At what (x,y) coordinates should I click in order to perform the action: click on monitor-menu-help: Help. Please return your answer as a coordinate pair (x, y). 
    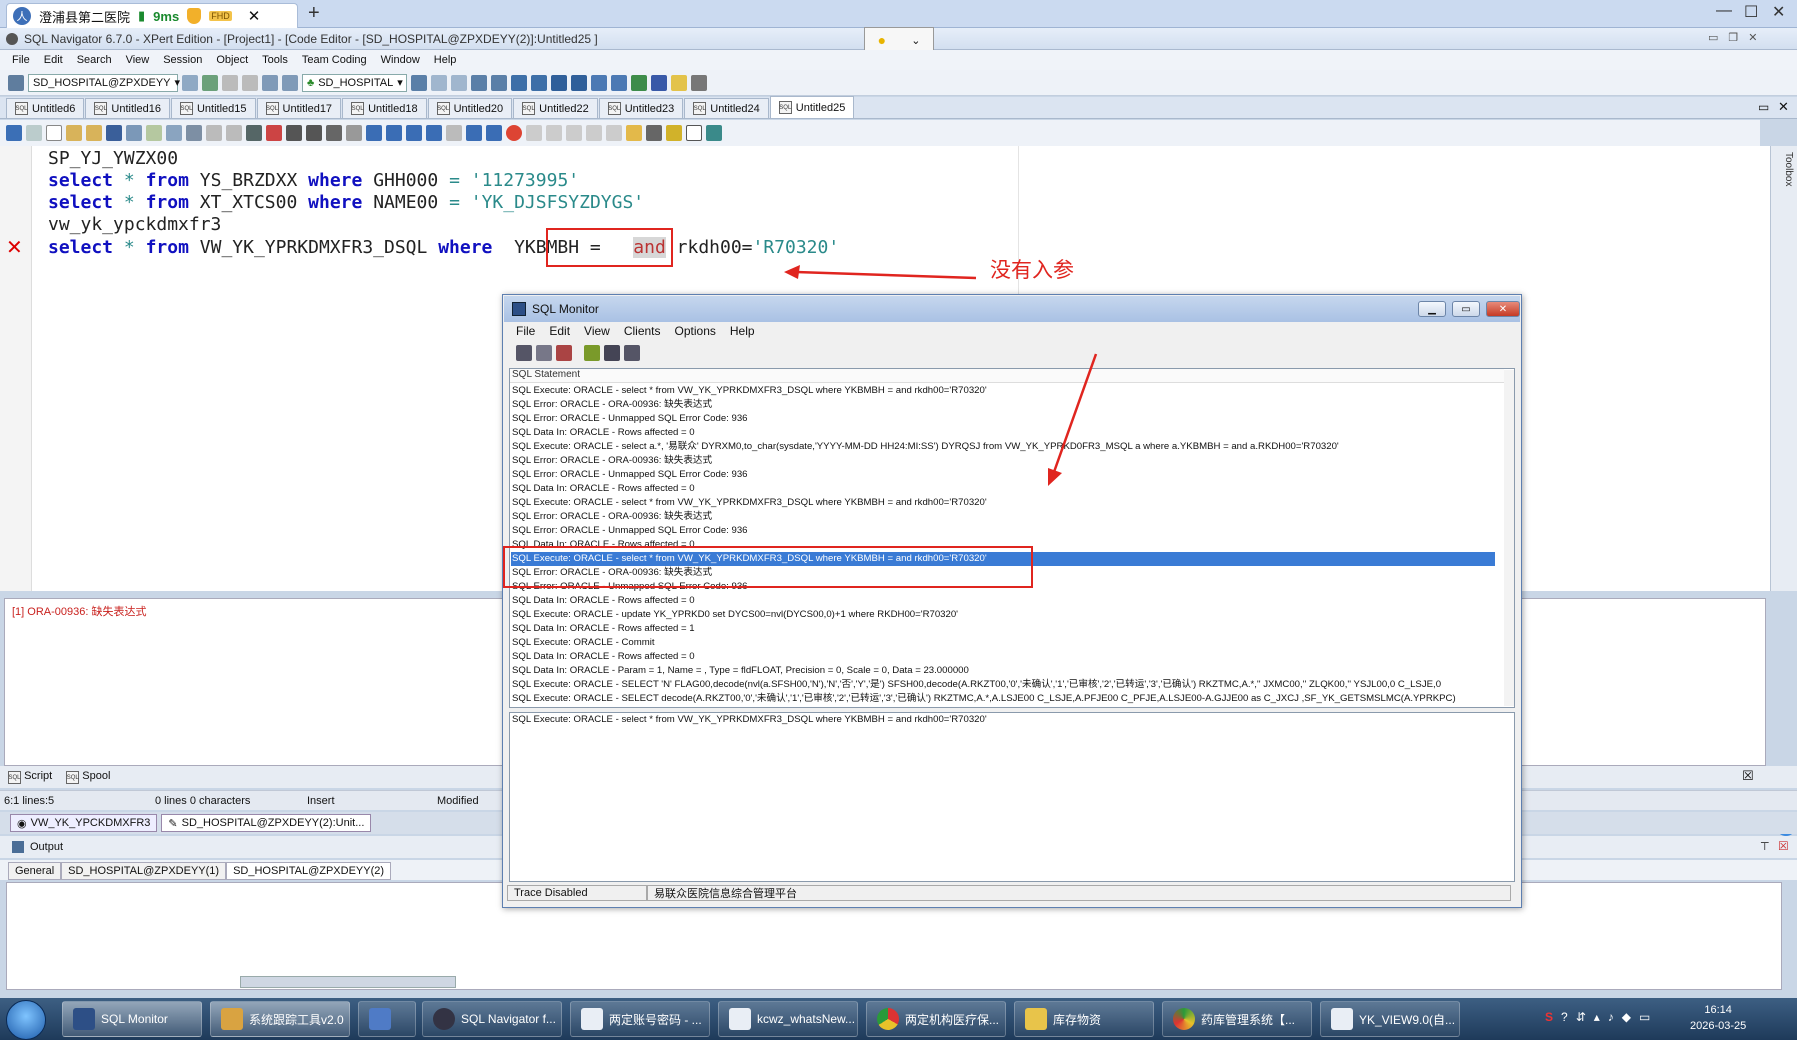
    Looking at the image, I should click on (742, 331).